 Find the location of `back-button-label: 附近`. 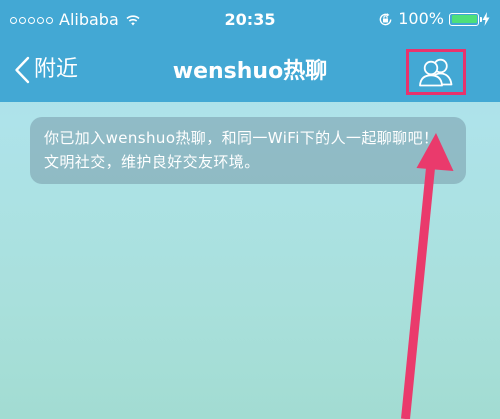

back-button-label: 附近 is located at coordinates (56, 69).